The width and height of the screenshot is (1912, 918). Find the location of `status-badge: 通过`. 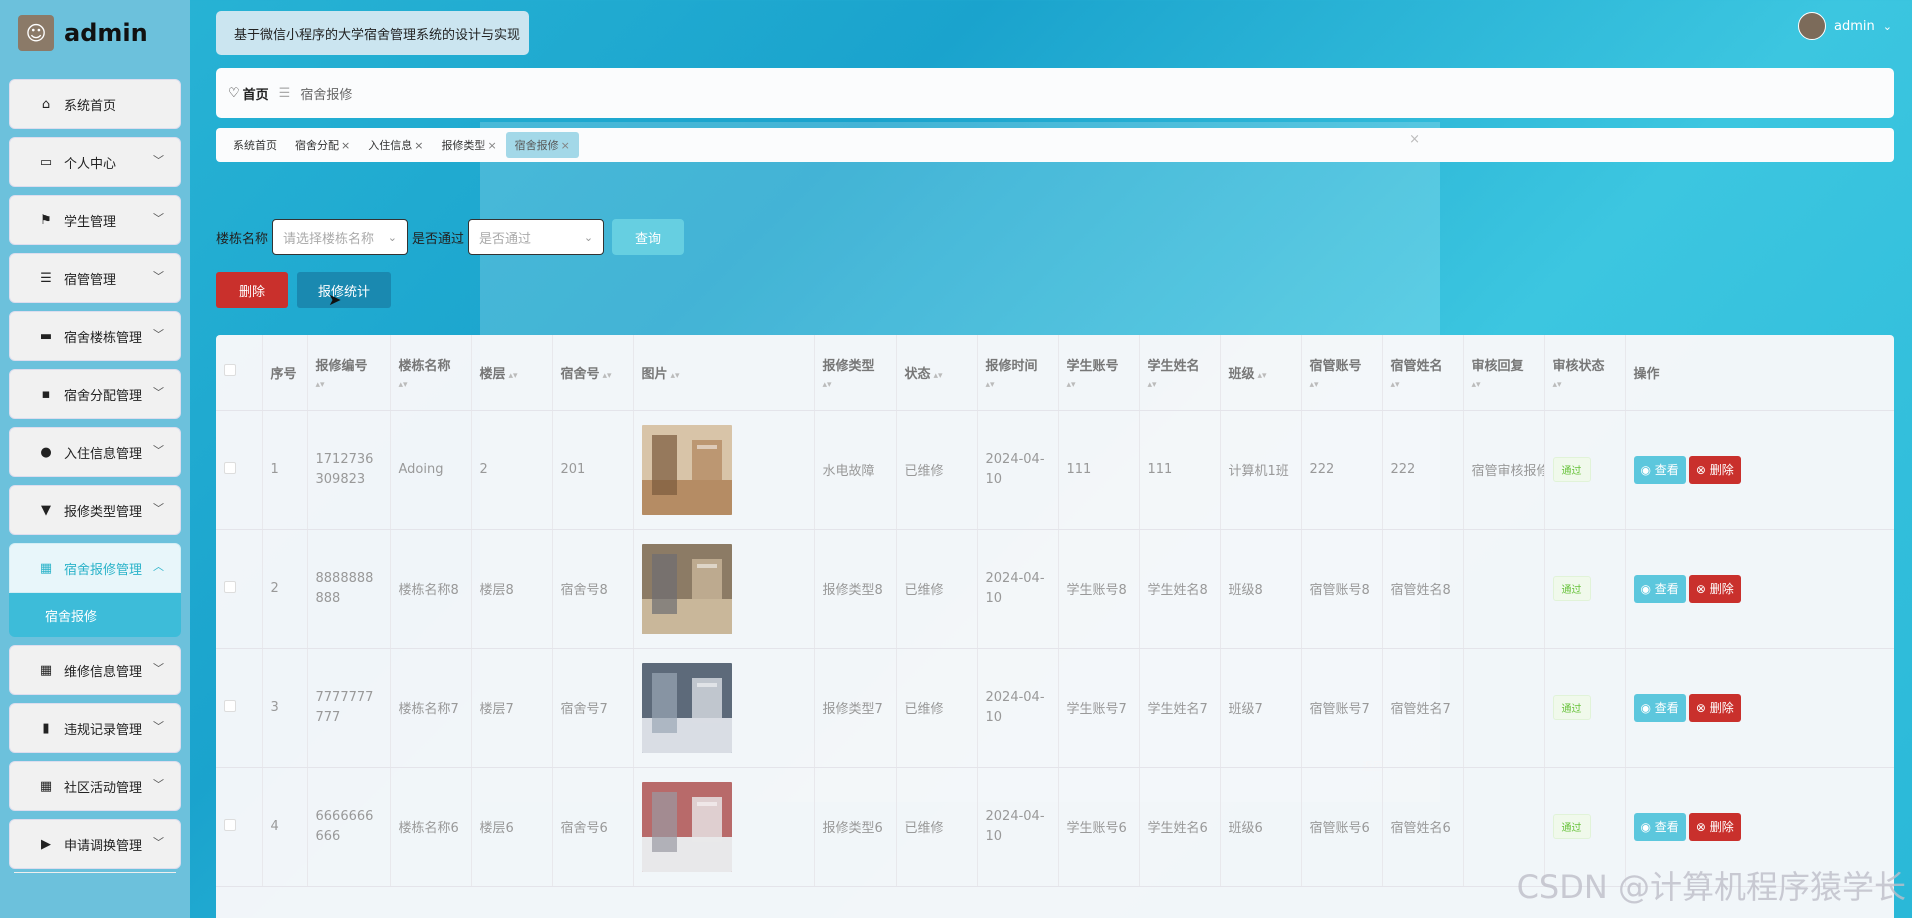

status-badge: 通过 is located at coordinates (1571, 707).